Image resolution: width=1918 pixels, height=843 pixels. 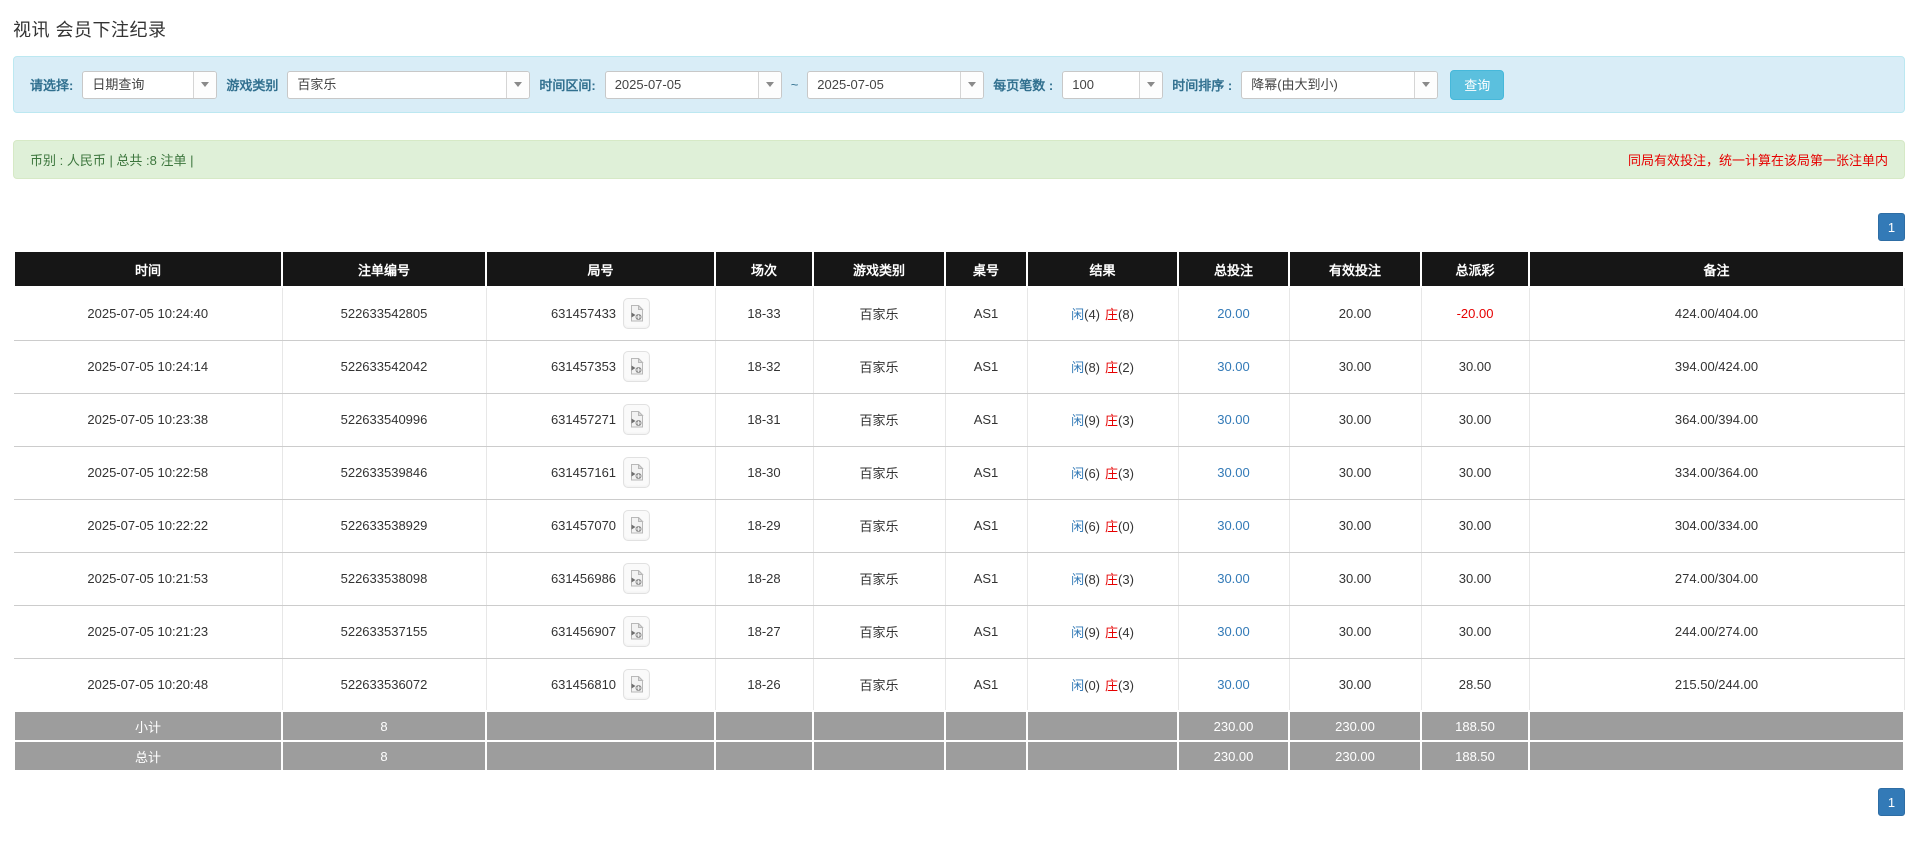 What do you see at coordinates (148, 526) in the screenshot?
I see `bet-time: 2025-07-05 10:22:22` at bounding box center [148, 526].